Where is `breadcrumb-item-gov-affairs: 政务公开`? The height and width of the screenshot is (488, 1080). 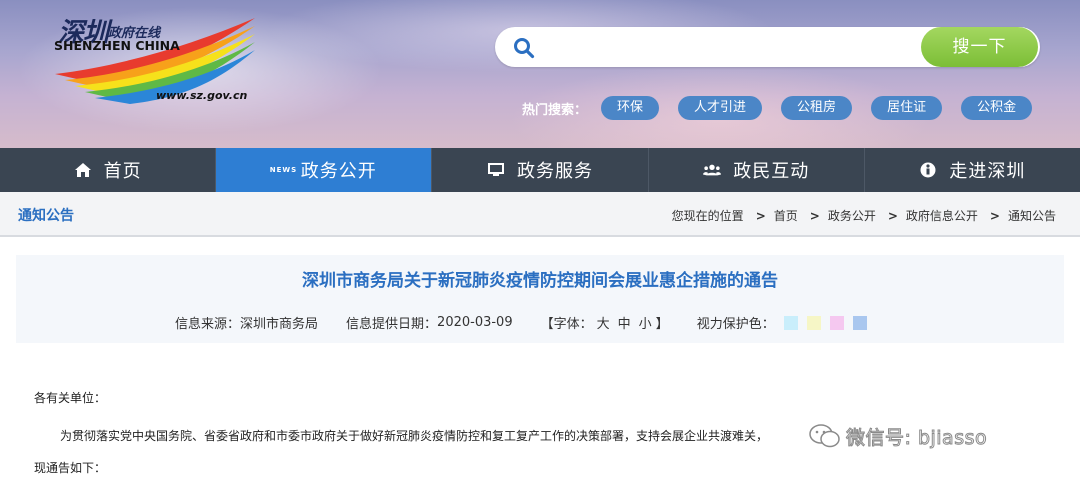
breadcrumb-item-gov-affairs: 政务公开 is located at coordinates (852, 215).